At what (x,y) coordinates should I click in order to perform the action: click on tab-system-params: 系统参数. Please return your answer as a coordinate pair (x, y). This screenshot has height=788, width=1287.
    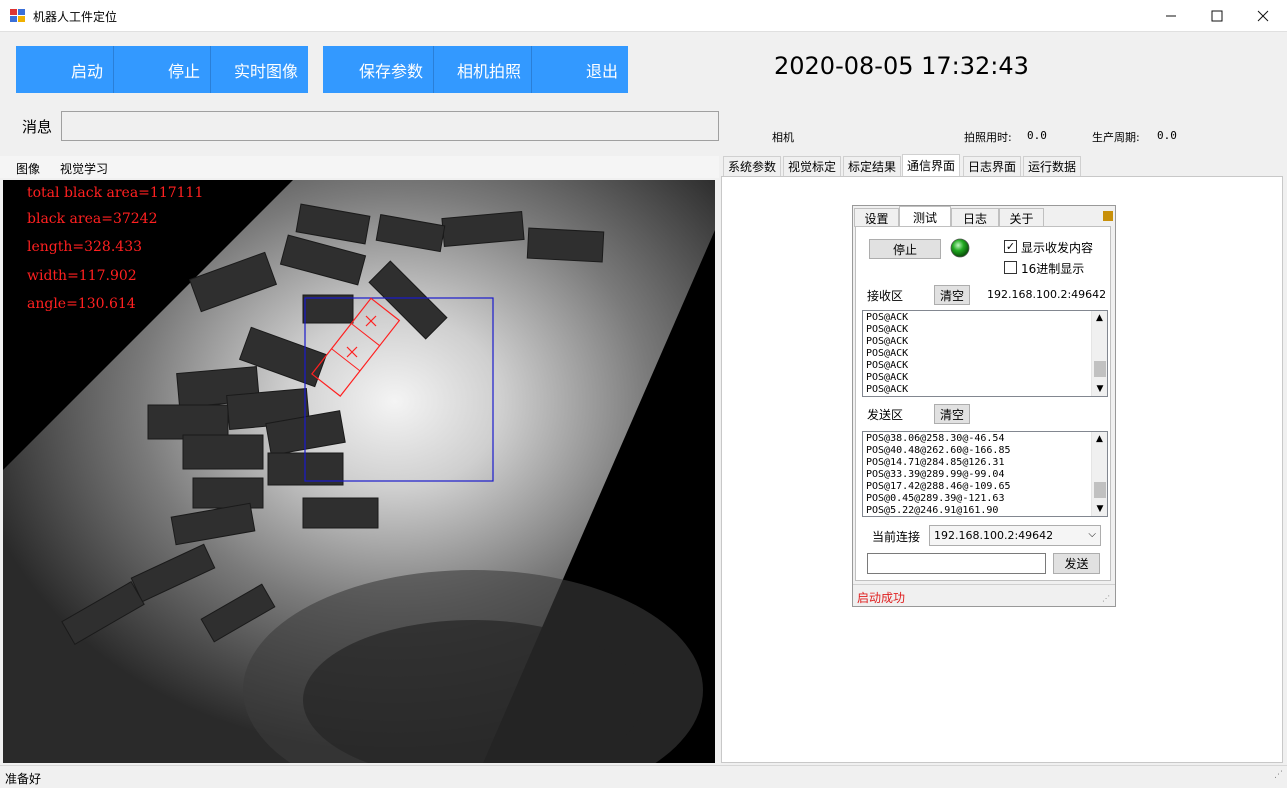
    Looking at the image, I should click on (752, 166).